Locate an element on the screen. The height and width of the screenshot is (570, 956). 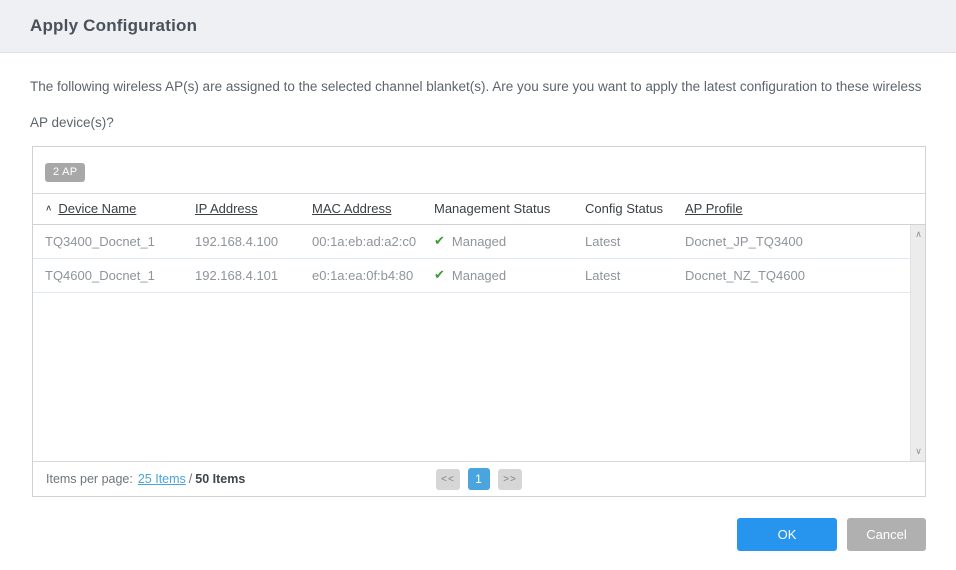
cell-ip-address: 192.168.4.101 is located at coordinates (237, 275).